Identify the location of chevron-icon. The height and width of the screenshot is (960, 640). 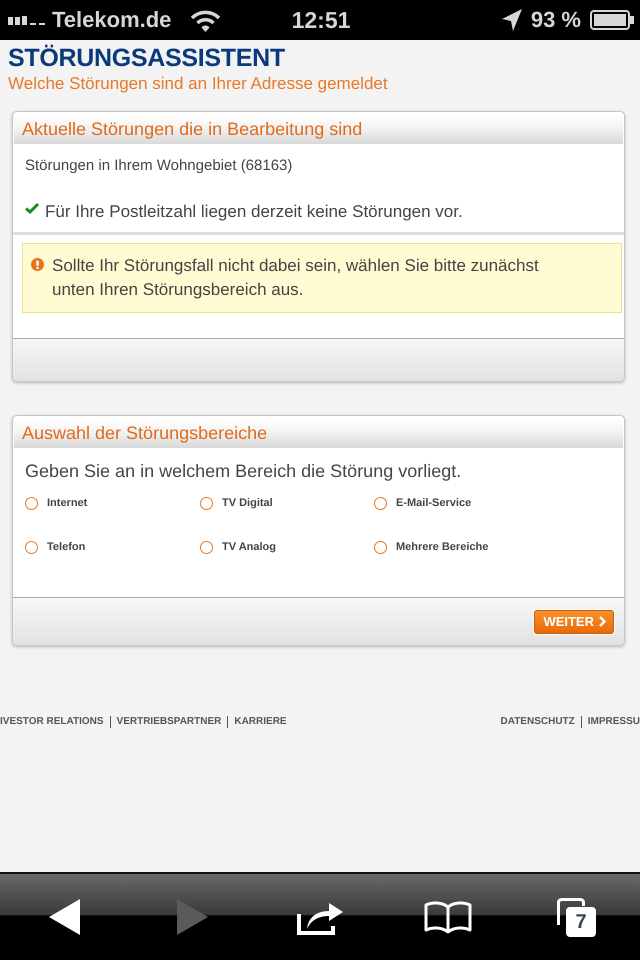
(602, 621).